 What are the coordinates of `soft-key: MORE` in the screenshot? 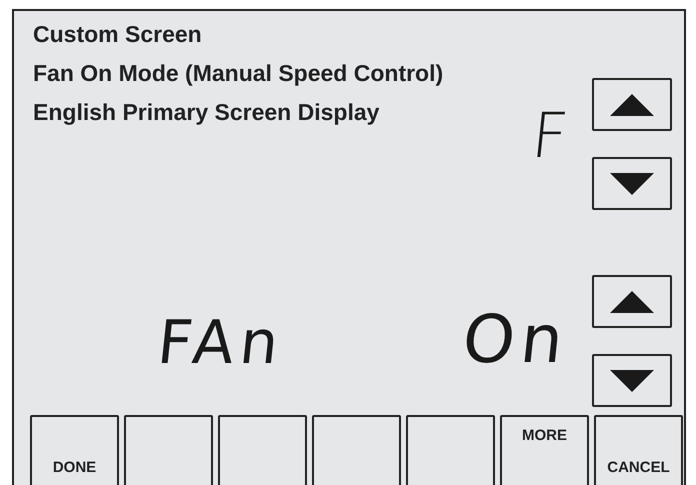 It's located at (544, 450).